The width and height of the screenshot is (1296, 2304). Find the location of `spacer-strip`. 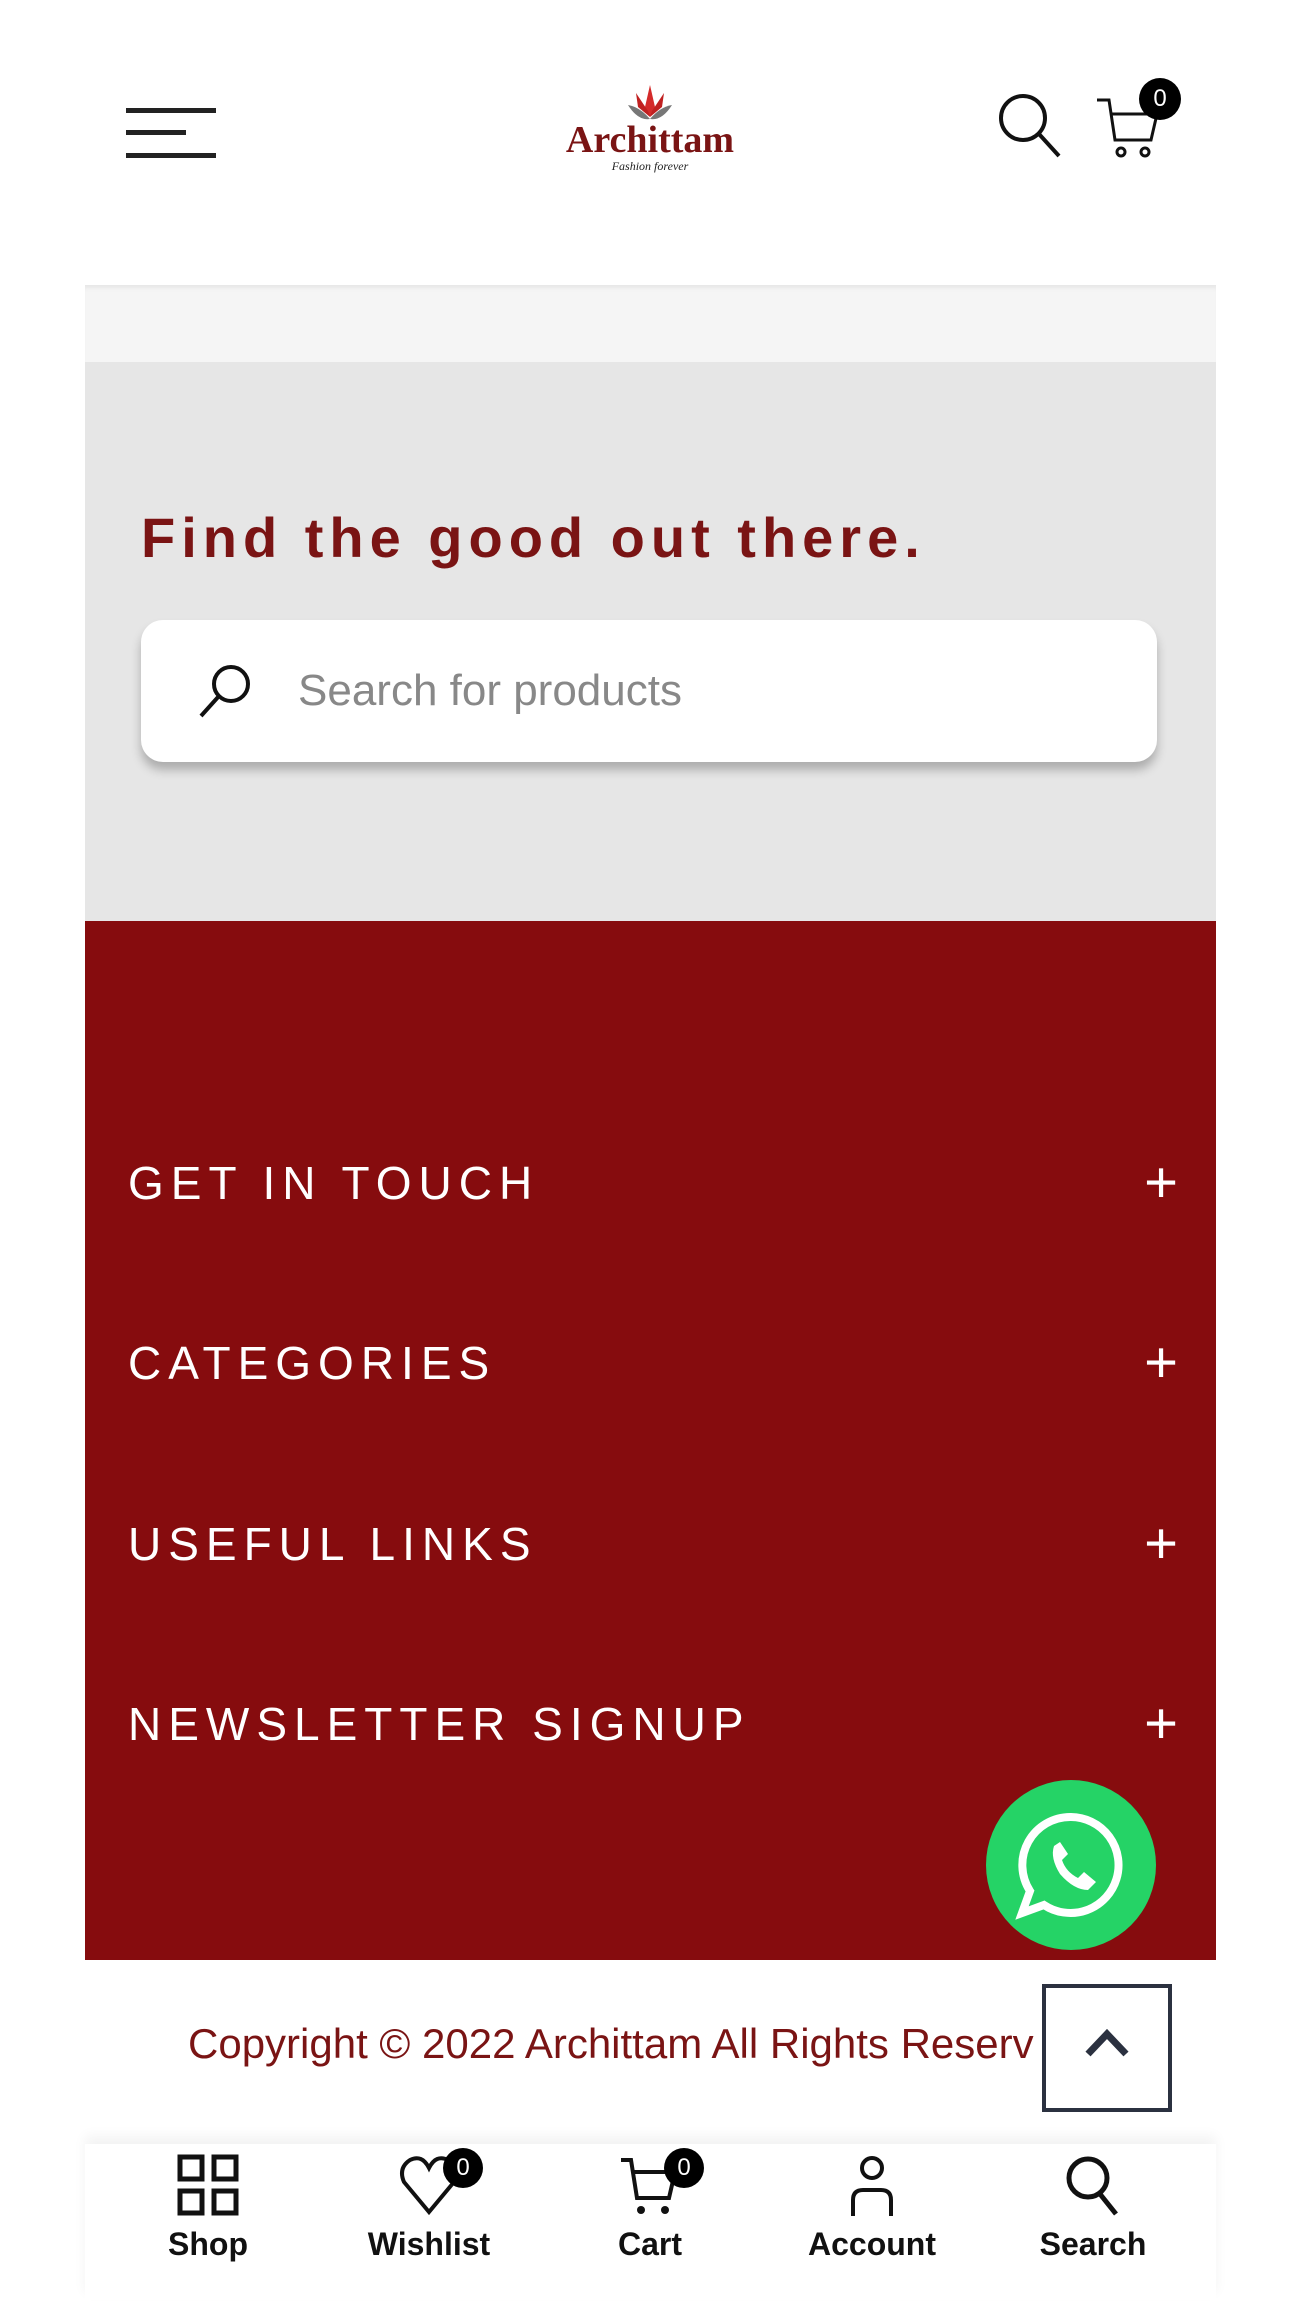

spacer-strip is located at coordinates (650, 323).